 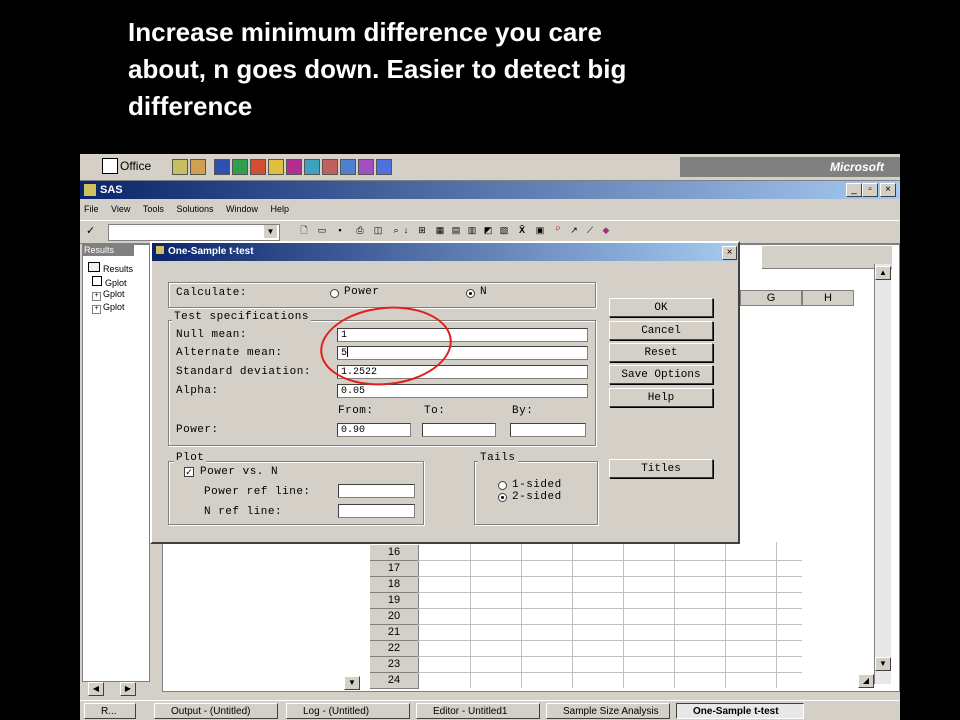 I want to click on one-sided-label: 1-sided, so click(x=537, y=485).